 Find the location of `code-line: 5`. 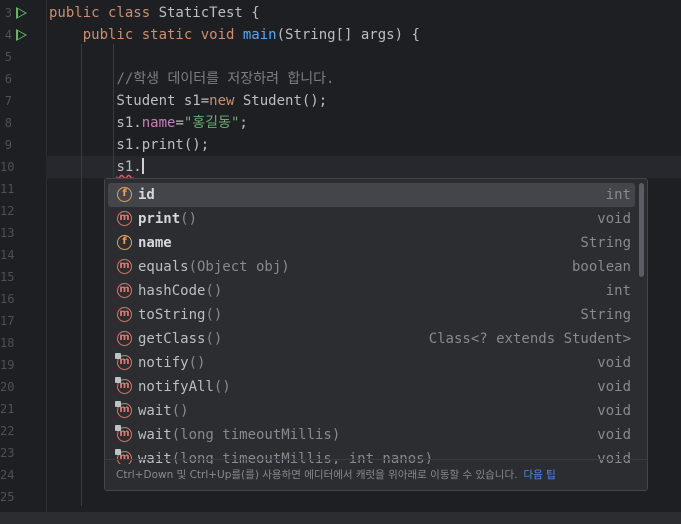

code-line: 5 is located at coordinates (343, 57).